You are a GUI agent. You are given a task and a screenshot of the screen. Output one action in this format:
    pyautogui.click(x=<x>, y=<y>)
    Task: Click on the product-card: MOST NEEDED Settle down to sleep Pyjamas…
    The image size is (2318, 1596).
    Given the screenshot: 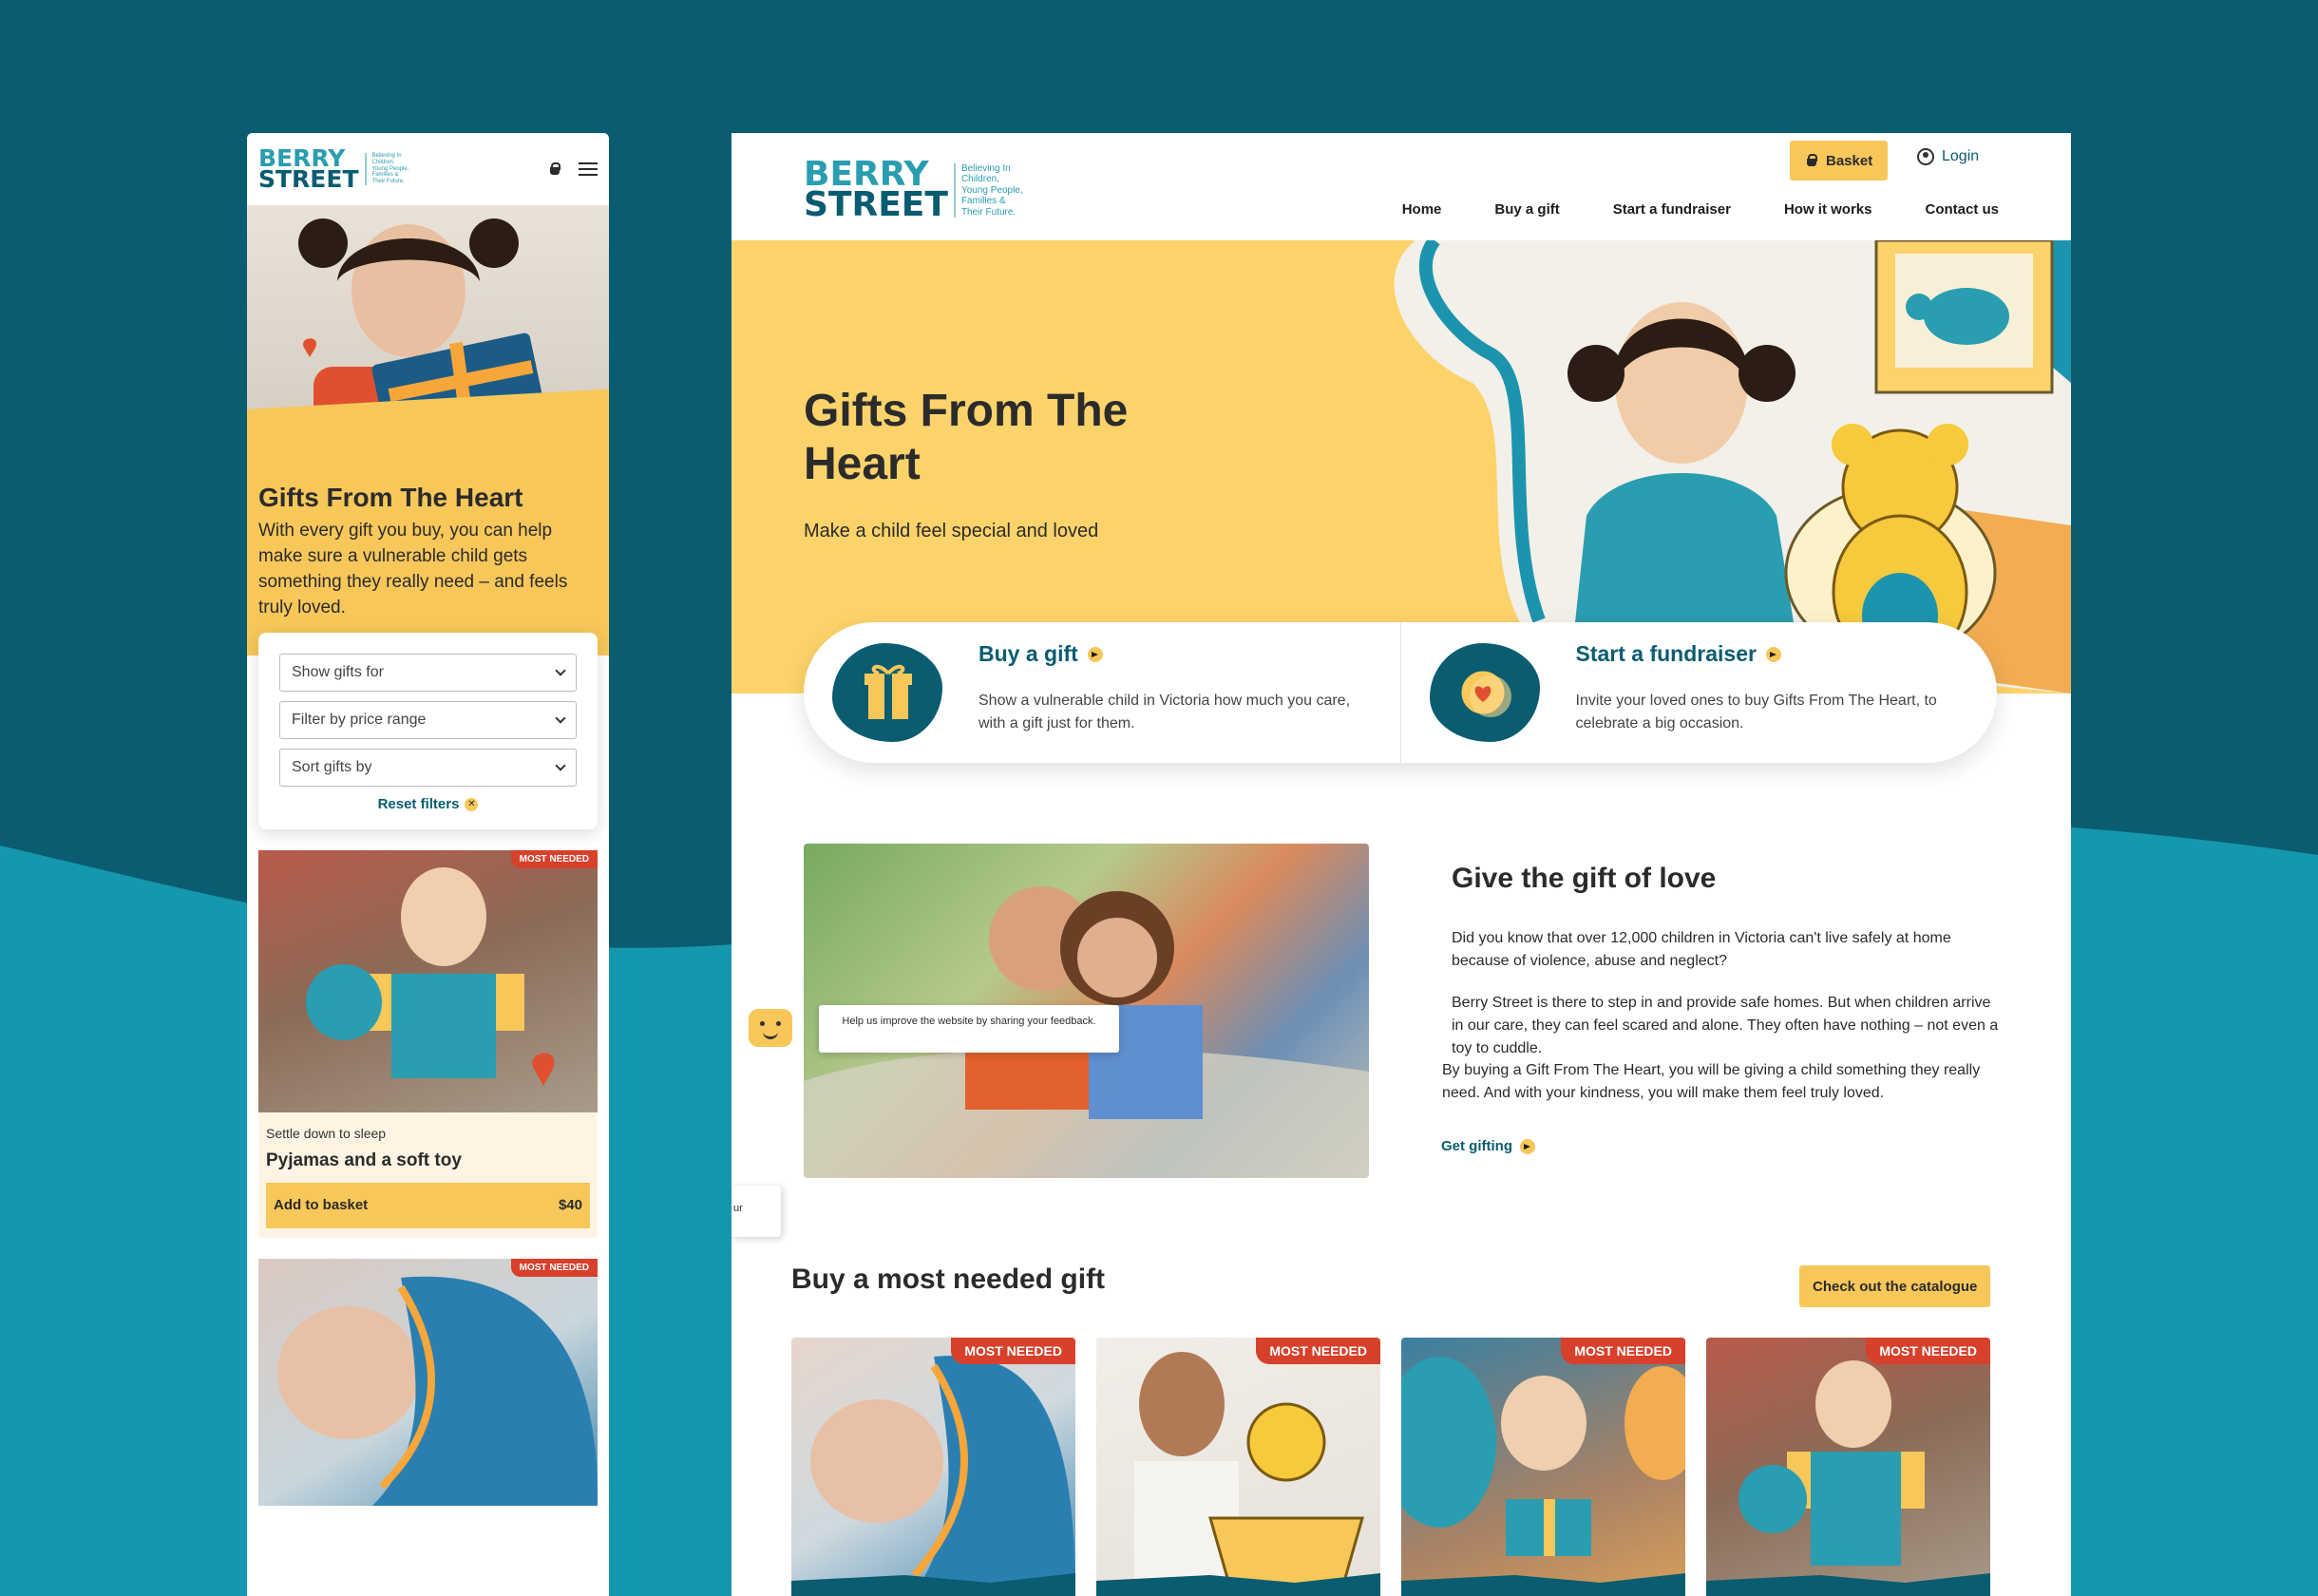 What is the action you would take?
    pyautogui.click(x=428, y=1043)
    